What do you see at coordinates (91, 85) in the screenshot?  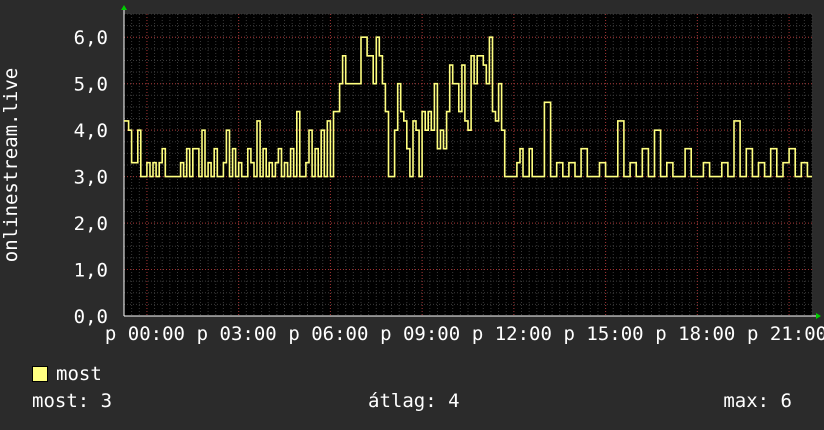 I see `y-tick-label: 5,0` at bounding box center [91, 85].